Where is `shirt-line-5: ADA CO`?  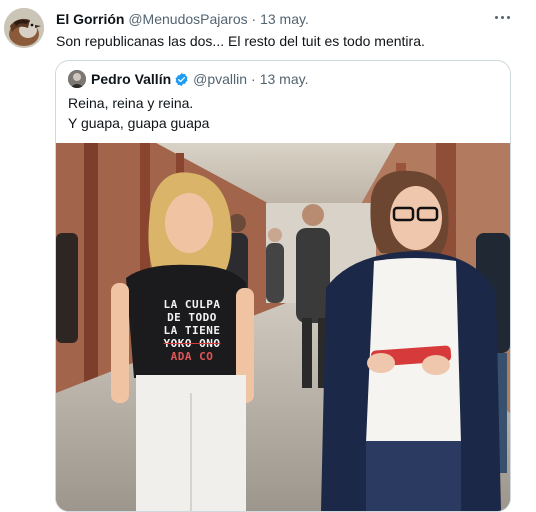 shirt-line-5: ADA CO is located at coordinates (192, 356).